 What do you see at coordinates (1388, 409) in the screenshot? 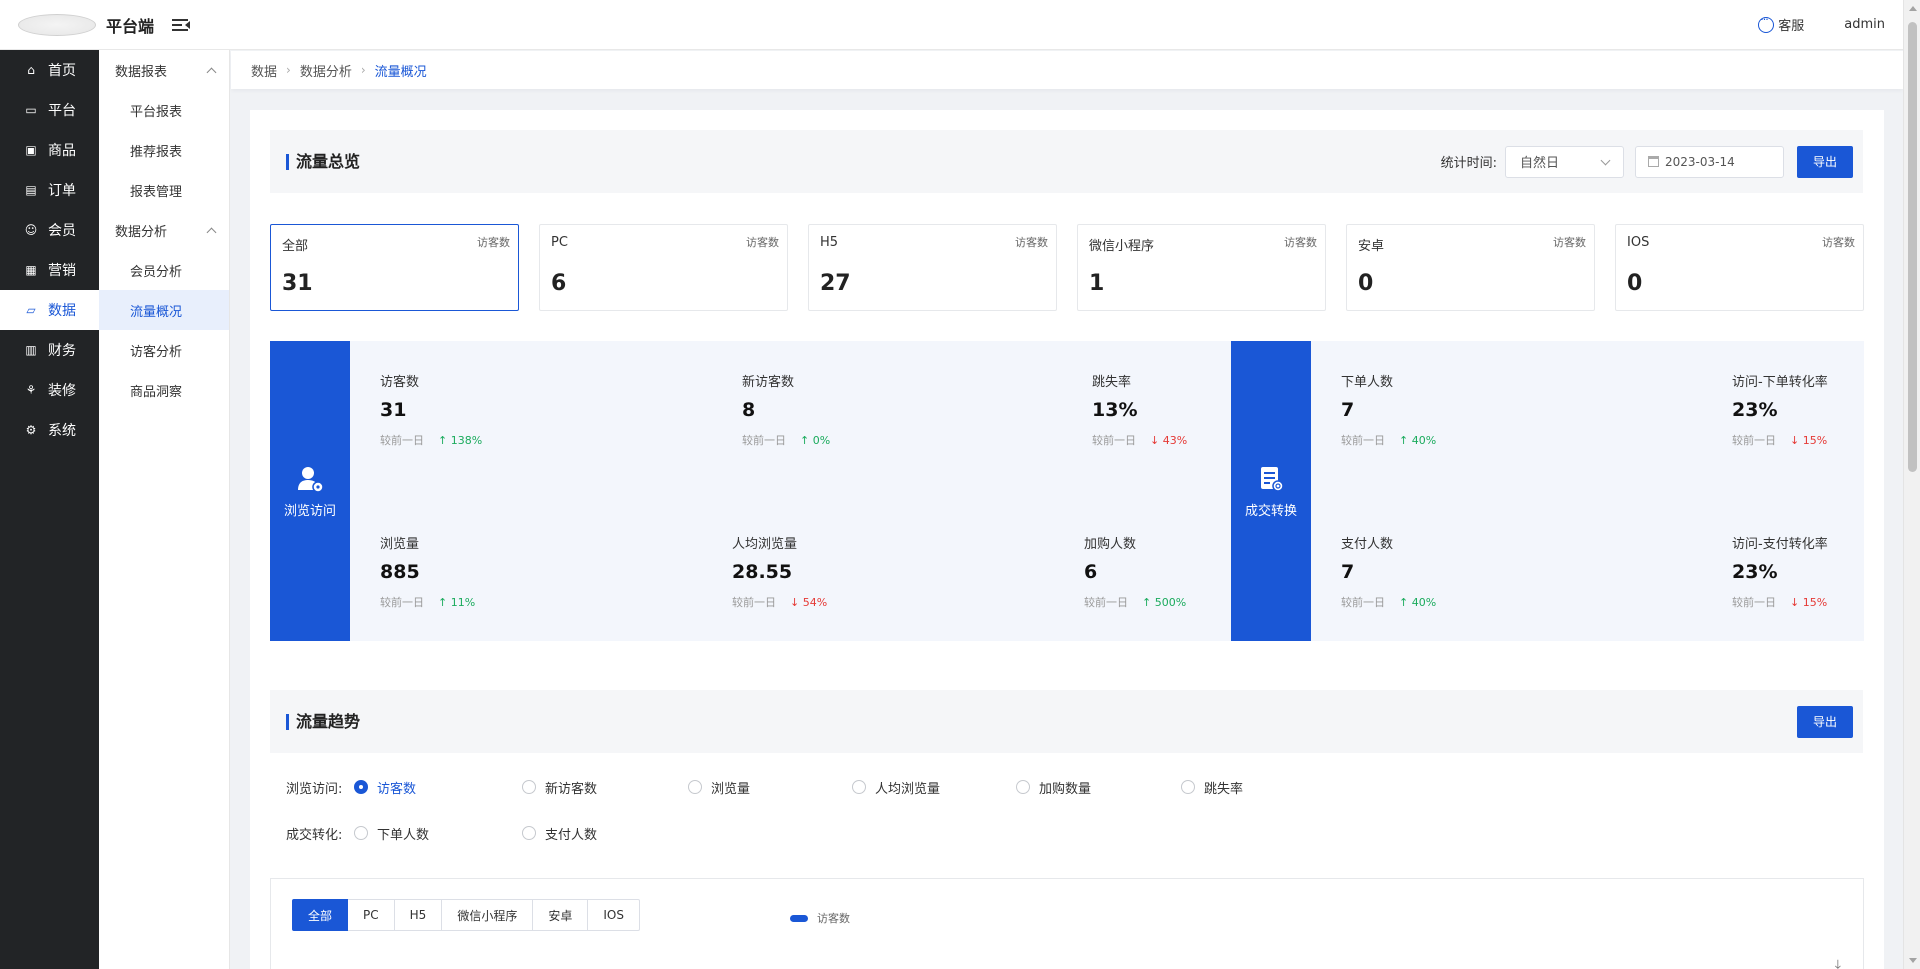
I see `metric-order-users: 下单人数 7 较前一日 ↑ 40%` at bounding box center [1388, 409].